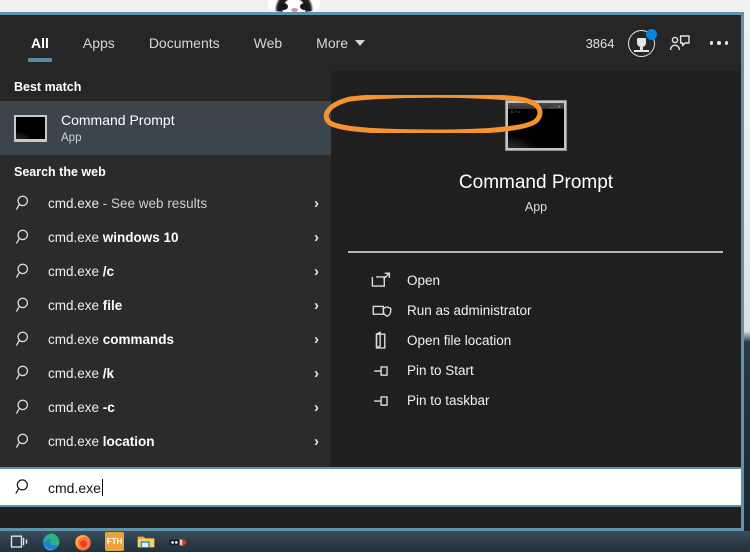 The image size is (750, 552). I want to click on web-suggestion-label: cmd.exe - See web results, so click(128, 203).